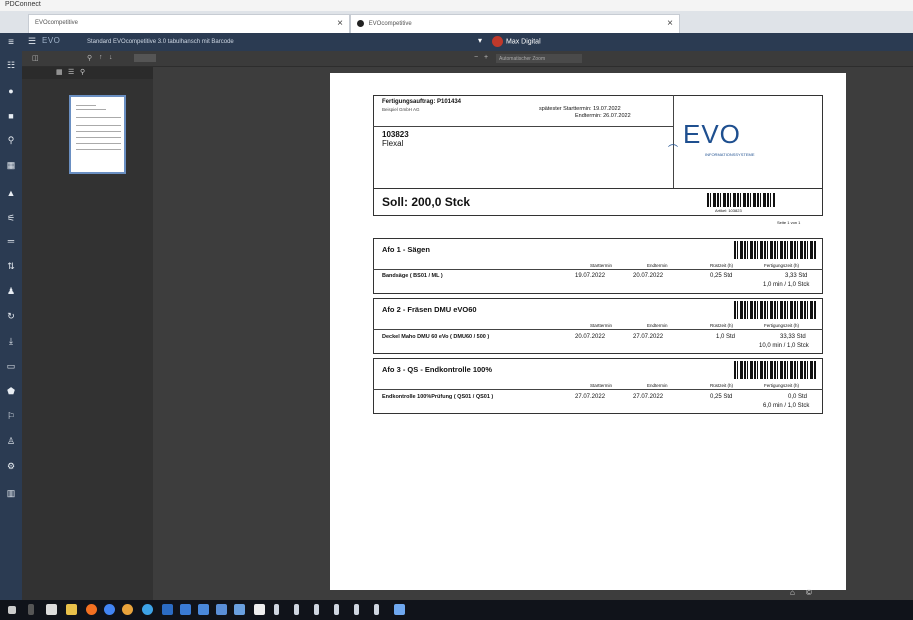  What do you see at coordinates (11, 266) in the screenshot?
I see `transfer-icon: ⇅` at bounding box center [11, 266].